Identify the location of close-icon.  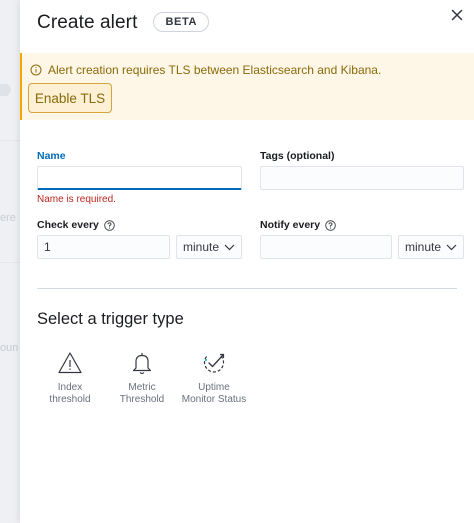
(457, 15).